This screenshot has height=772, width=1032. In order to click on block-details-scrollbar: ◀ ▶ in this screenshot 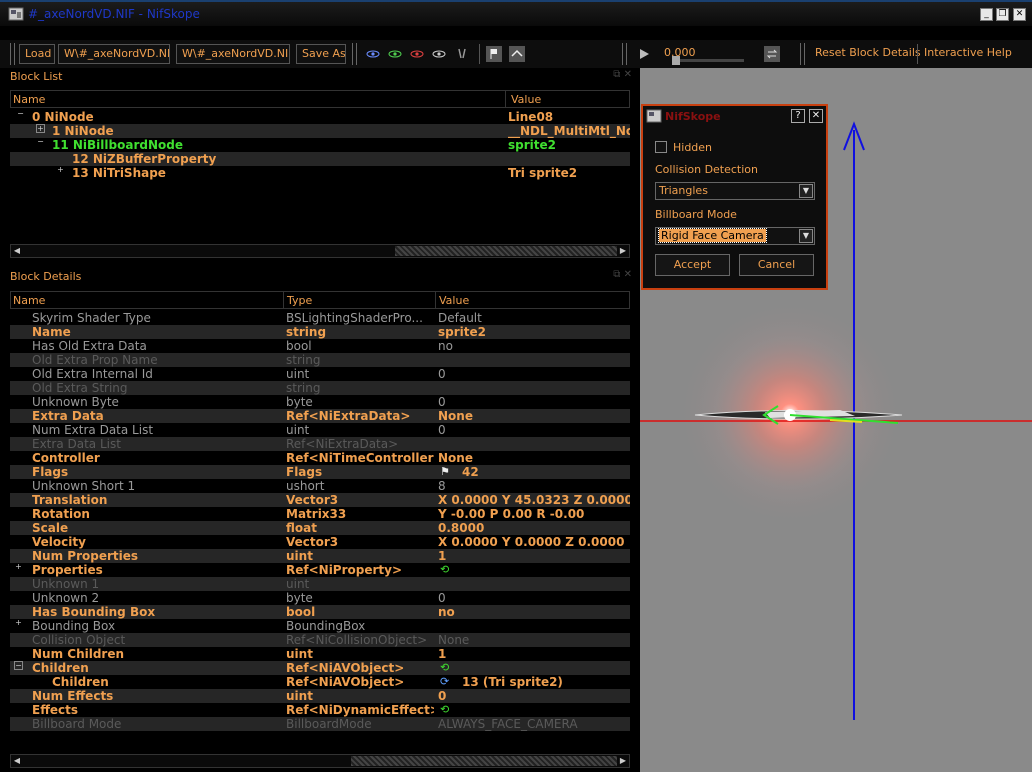, I will do `click(320, 761)`.